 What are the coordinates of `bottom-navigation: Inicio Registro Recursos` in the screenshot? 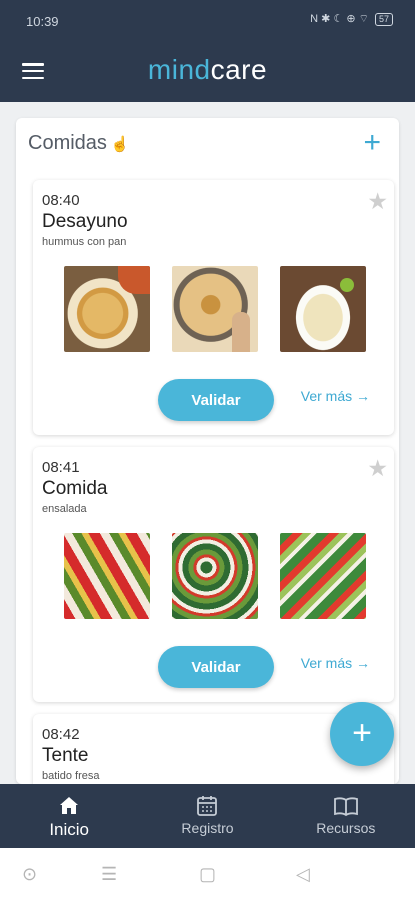 It's located at (207, 816).